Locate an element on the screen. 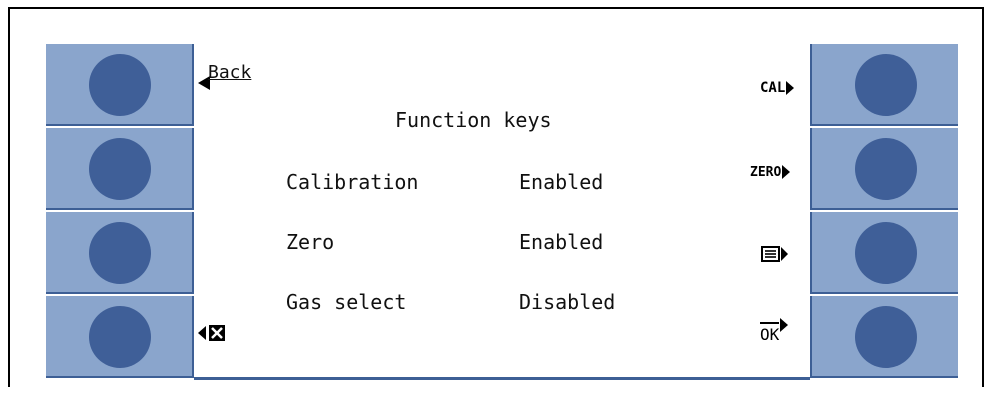 This screenshot has height=396, width=990. cal-arrow-icon is located at coordinates (790, 87).